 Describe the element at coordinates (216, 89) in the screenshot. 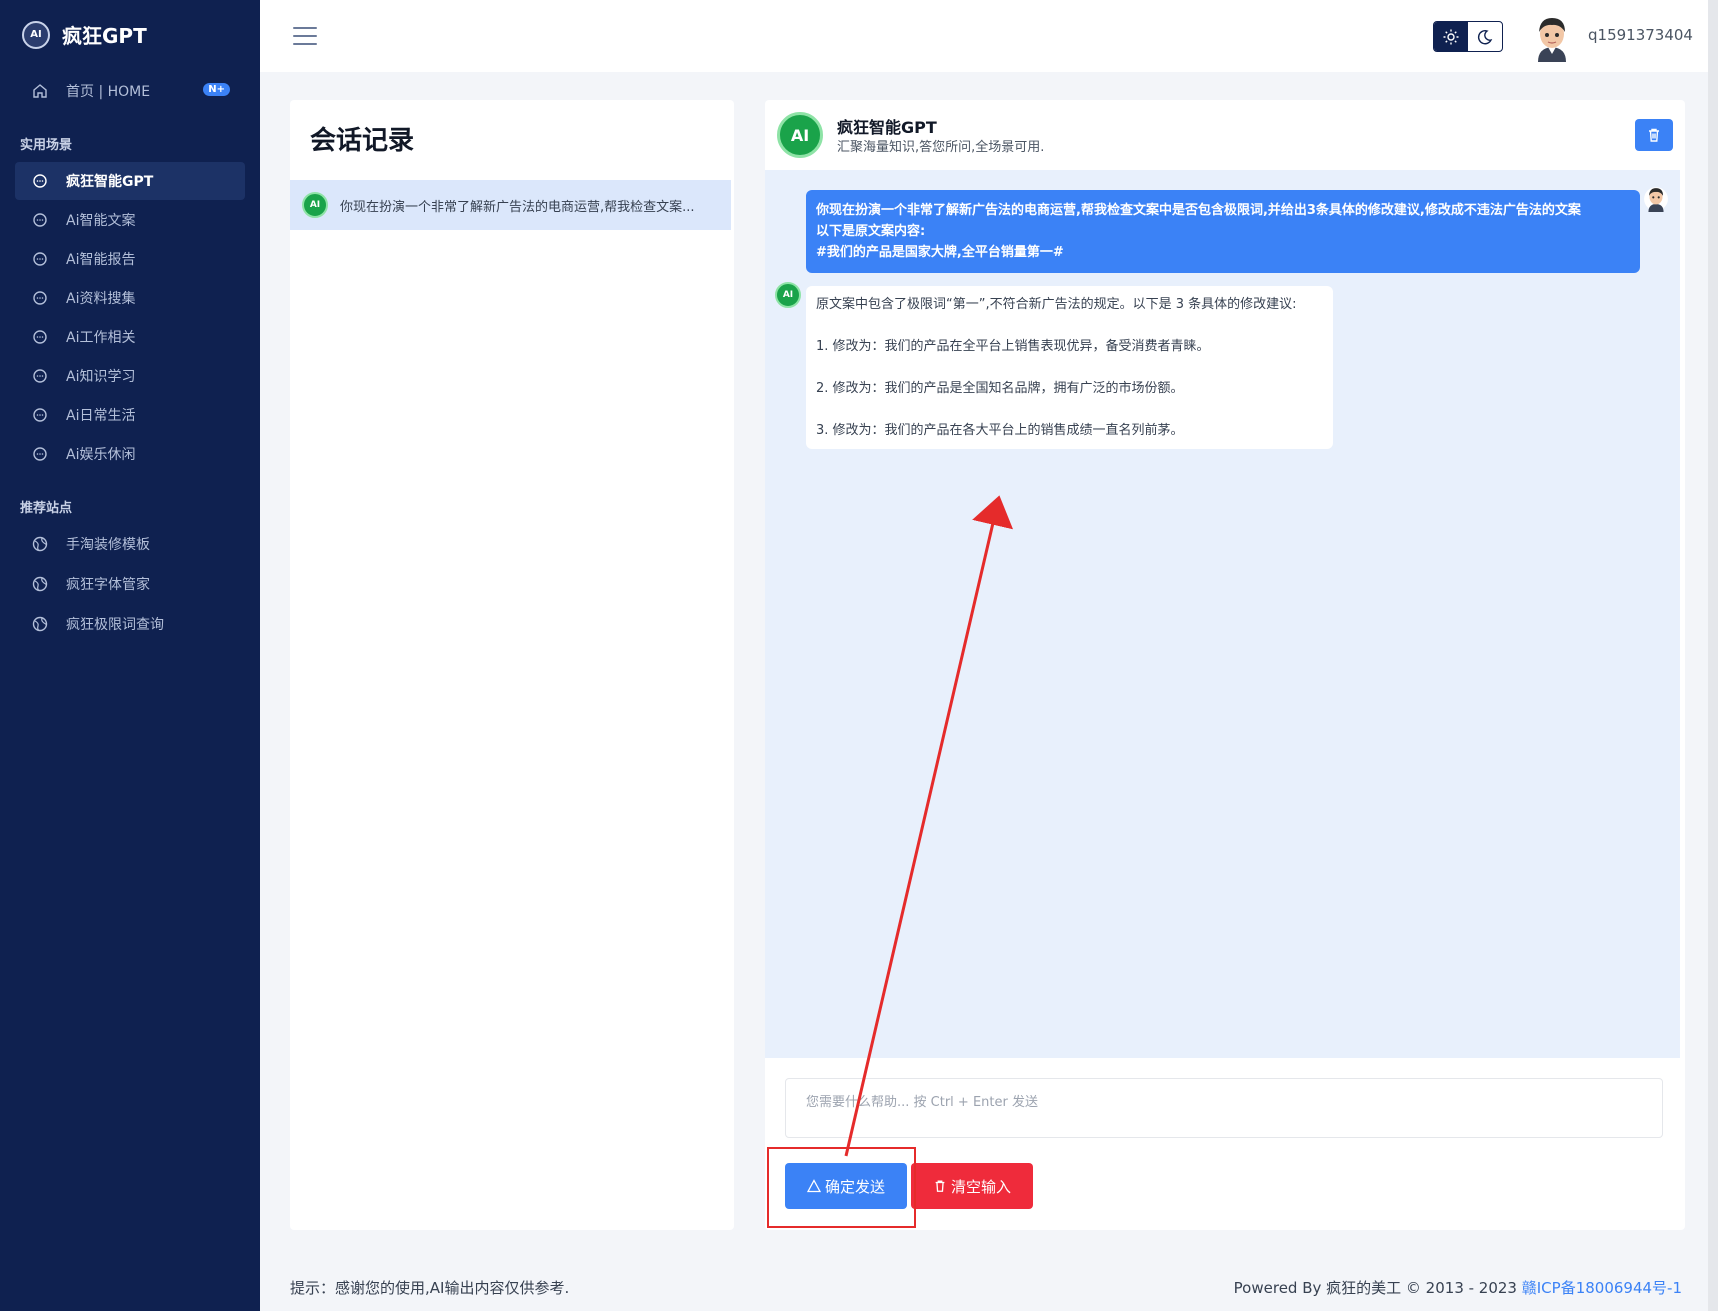

I see `new-badge: N+` at that location.